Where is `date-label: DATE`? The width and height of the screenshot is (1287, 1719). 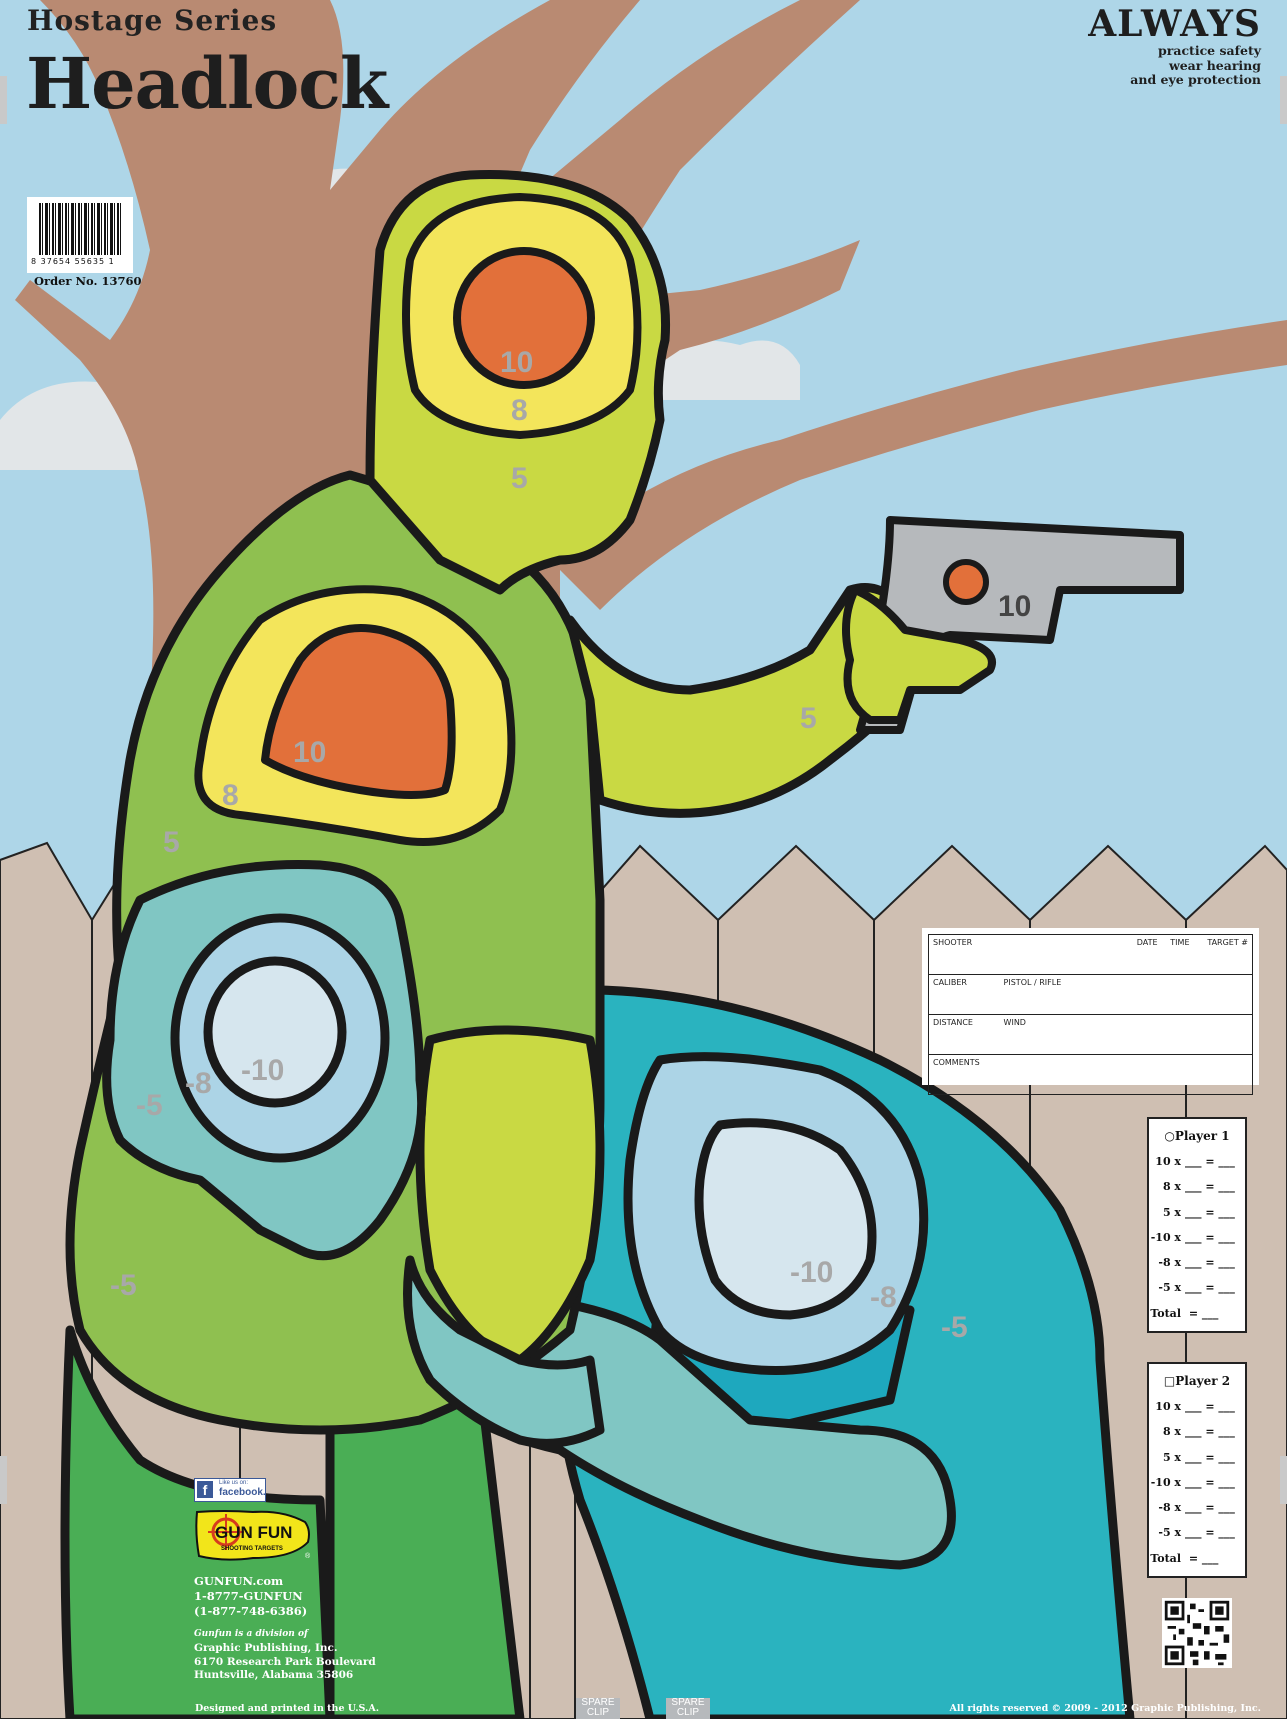 date-label: DATE is located at coordinates (1147, 942).